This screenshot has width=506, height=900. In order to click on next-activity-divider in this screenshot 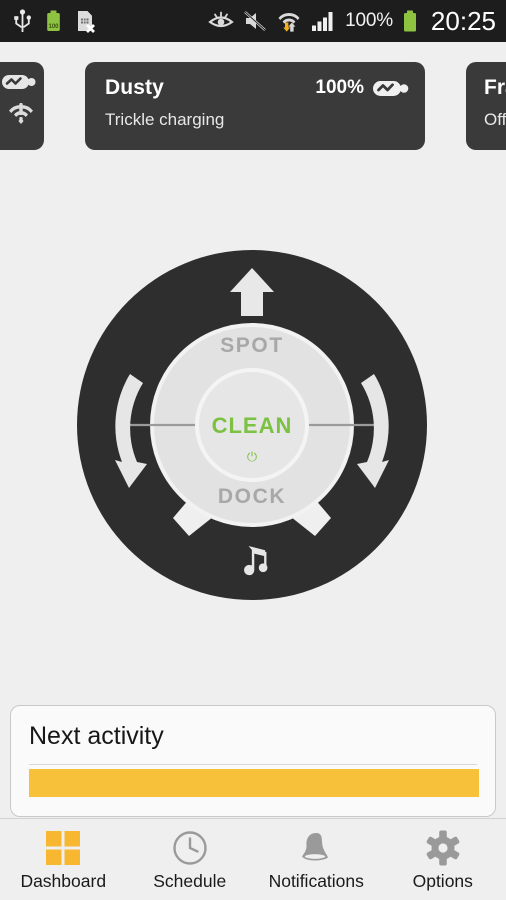, I will do `click(253, 764)`.